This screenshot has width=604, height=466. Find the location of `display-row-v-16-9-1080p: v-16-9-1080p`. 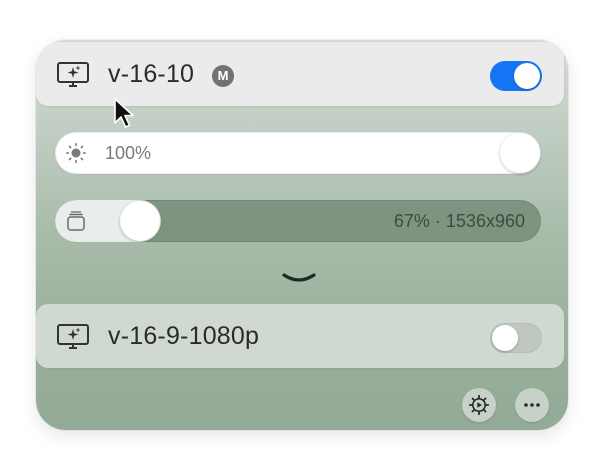

display-row-v-16-9-1080p: v-16-9-1080p is located at coordinates (300, 336).